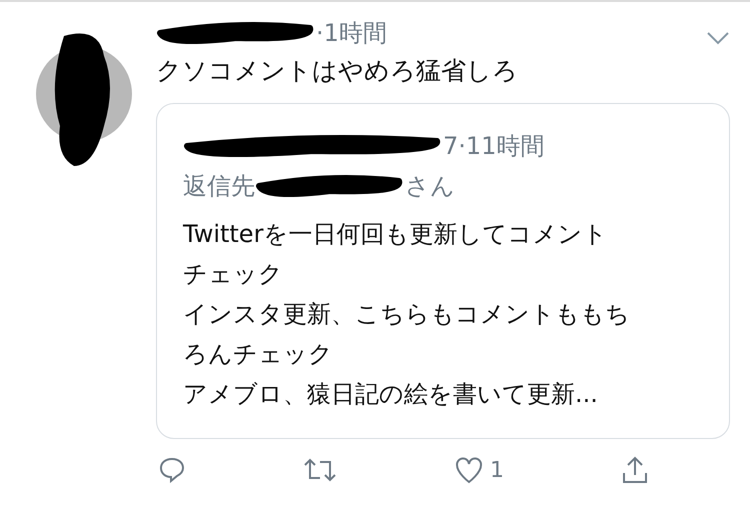  What do you see at coordinates (407, 314) in the screenshot?
I see `quoted-tweet-line: インスタ更新、こちらもコメントももち` at bounding box center [407, 314].